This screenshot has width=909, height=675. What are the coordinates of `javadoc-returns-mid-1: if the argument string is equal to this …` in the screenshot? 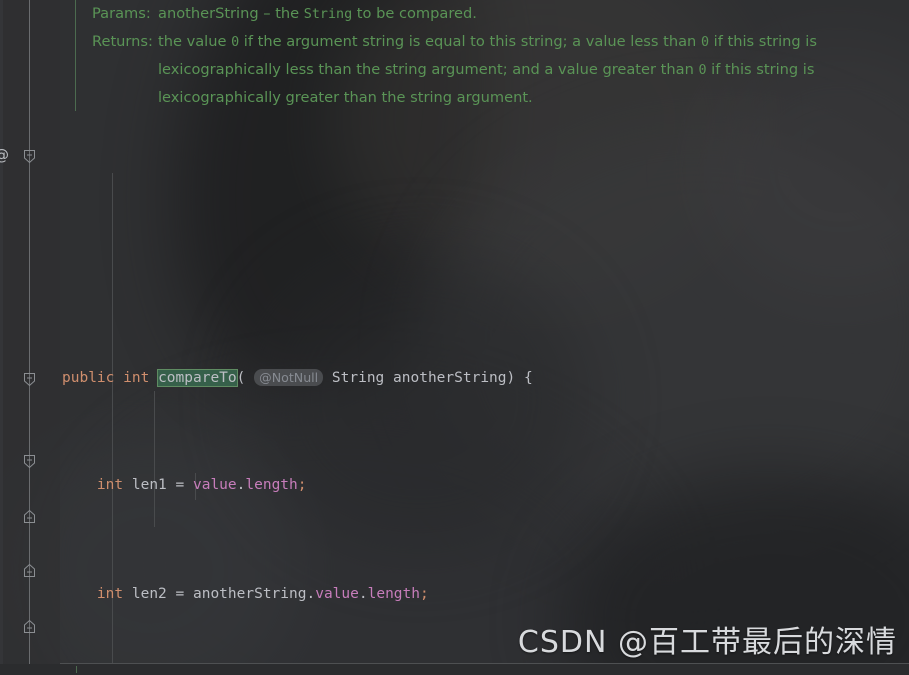 It's located at (470, 41).